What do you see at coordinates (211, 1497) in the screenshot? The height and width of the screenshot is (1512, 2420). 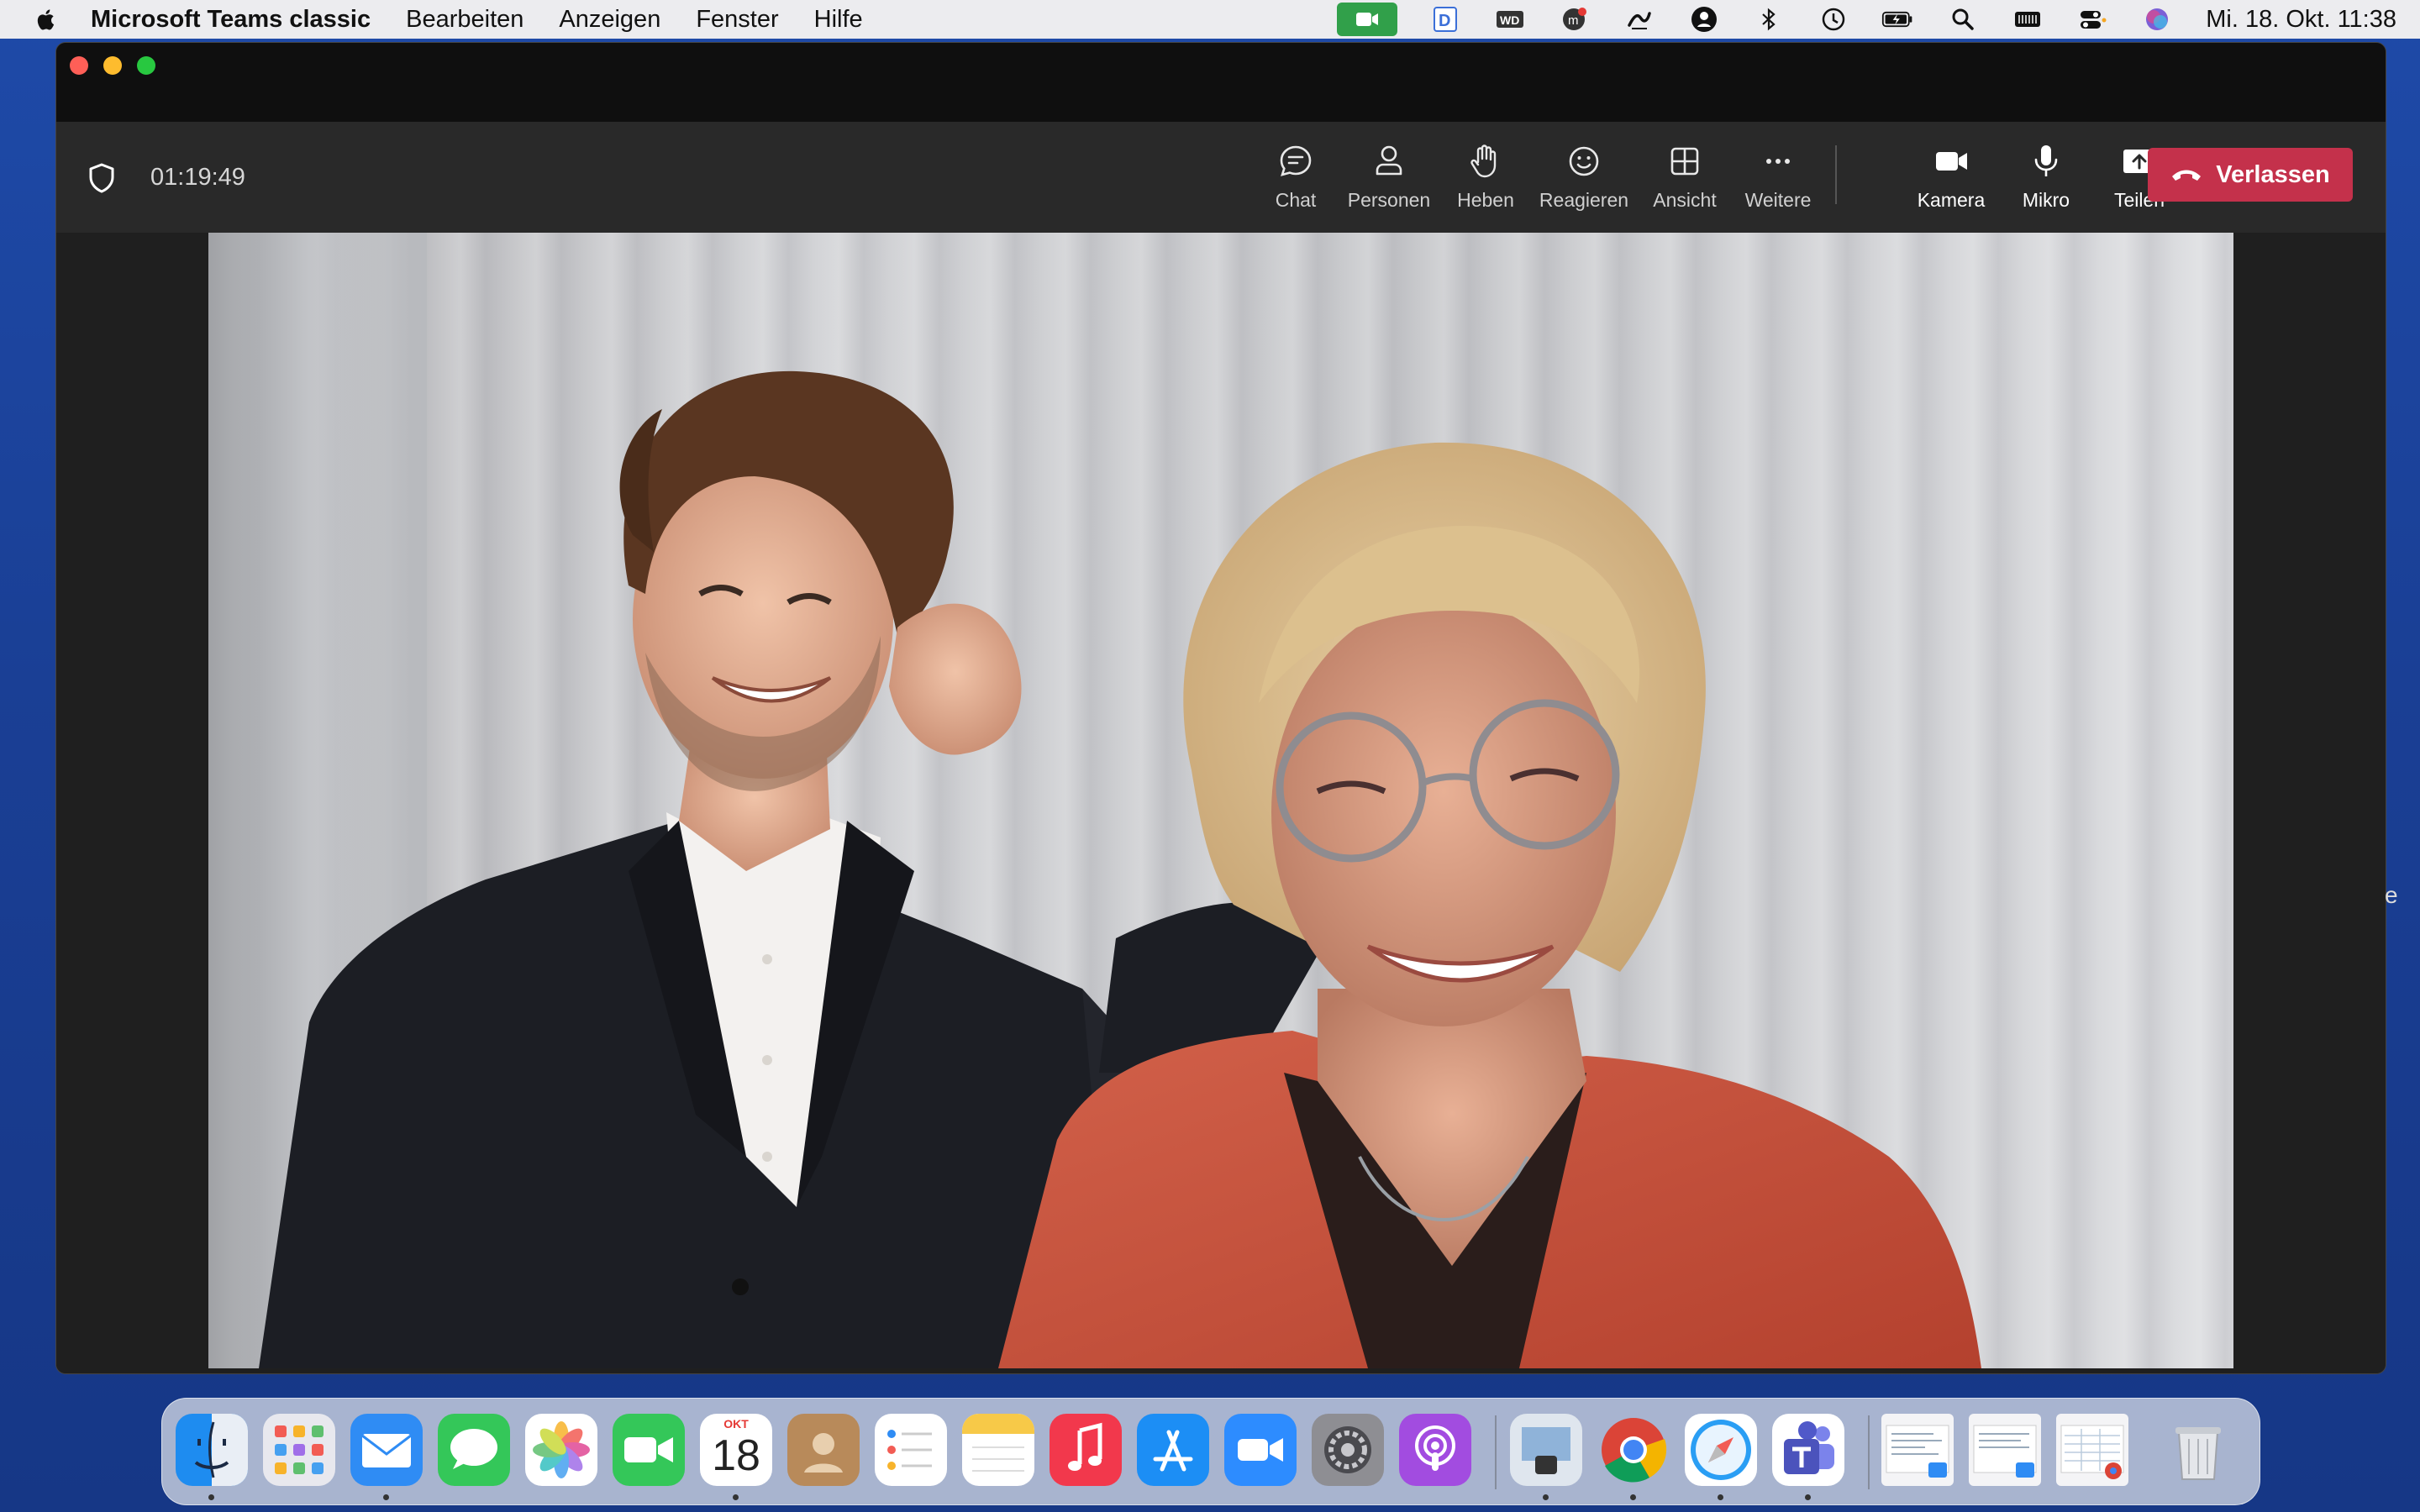 I see `finder-running-dot` at bounding box center [211, 1497].